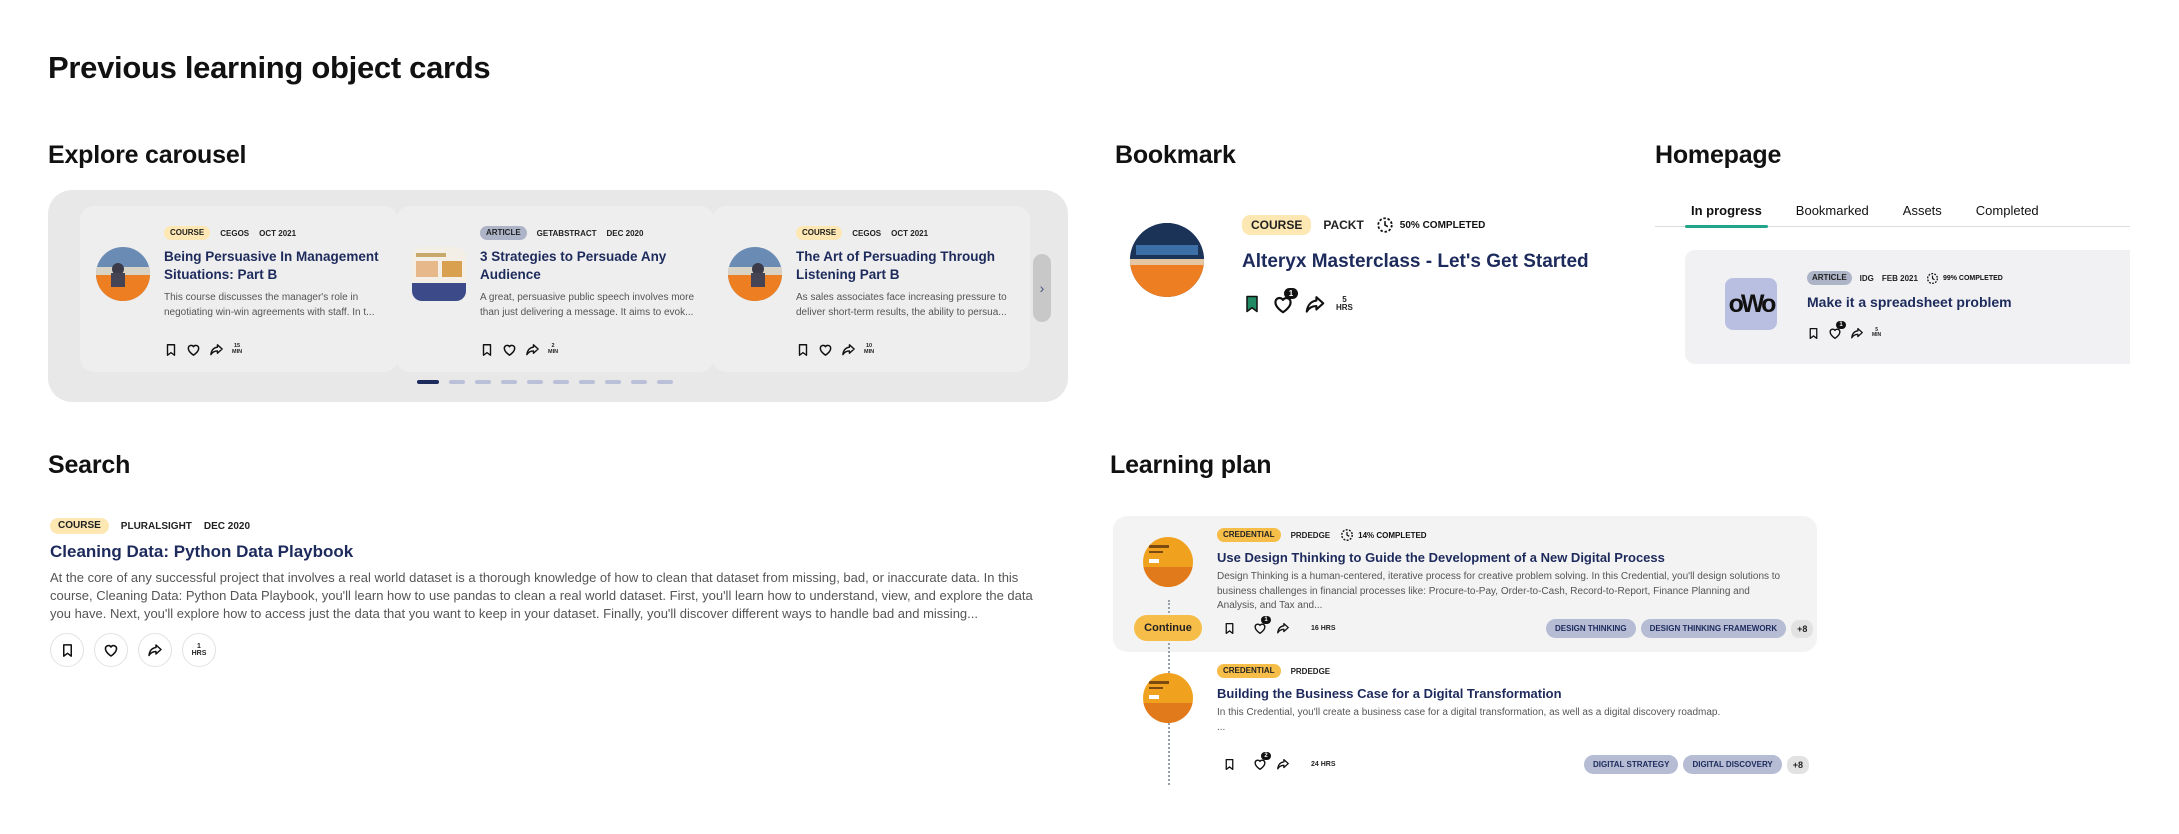 This screenshot has height=834, width=2179. Describe the element at coordinates (1344, 303) in the screenshot. I see `duration: 5 HRS` at that location.